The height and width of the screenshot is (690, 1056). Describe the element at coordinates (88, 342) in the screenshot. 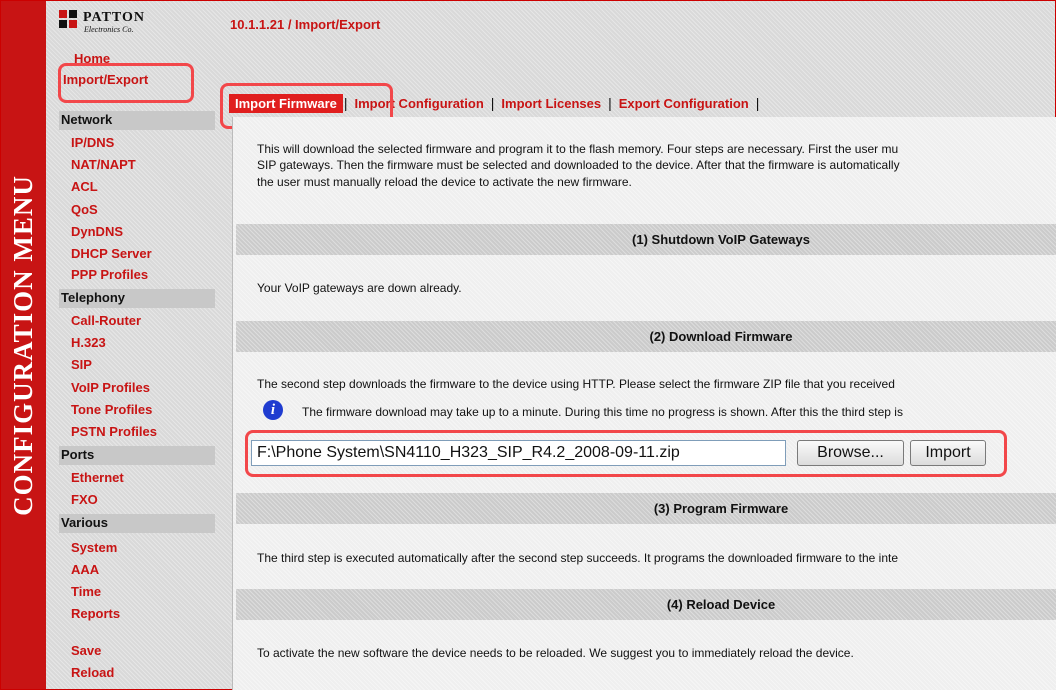

I see `nav-h323: H.323` at that location.